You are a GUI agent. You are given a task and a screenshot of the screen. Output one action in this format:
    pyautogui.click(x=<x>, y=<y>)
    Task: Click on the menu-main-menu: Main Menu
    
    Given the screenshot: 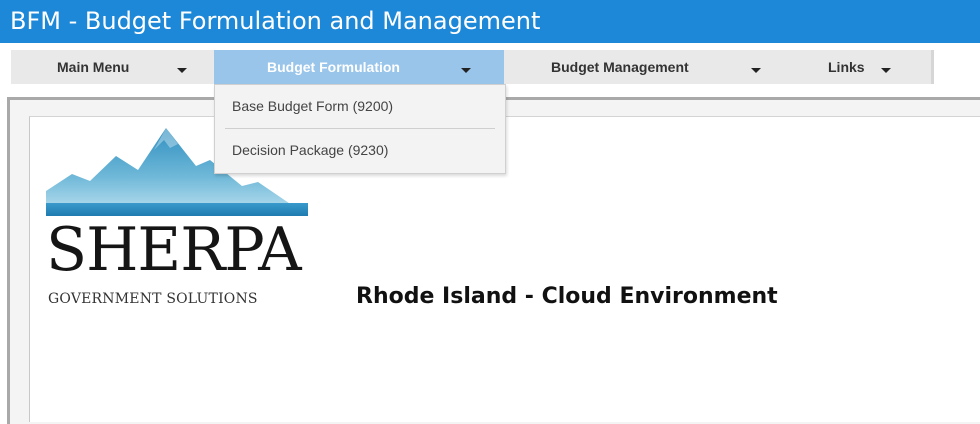 What is the action you would take?
    pyautogui.click(x=112, y=67)
    